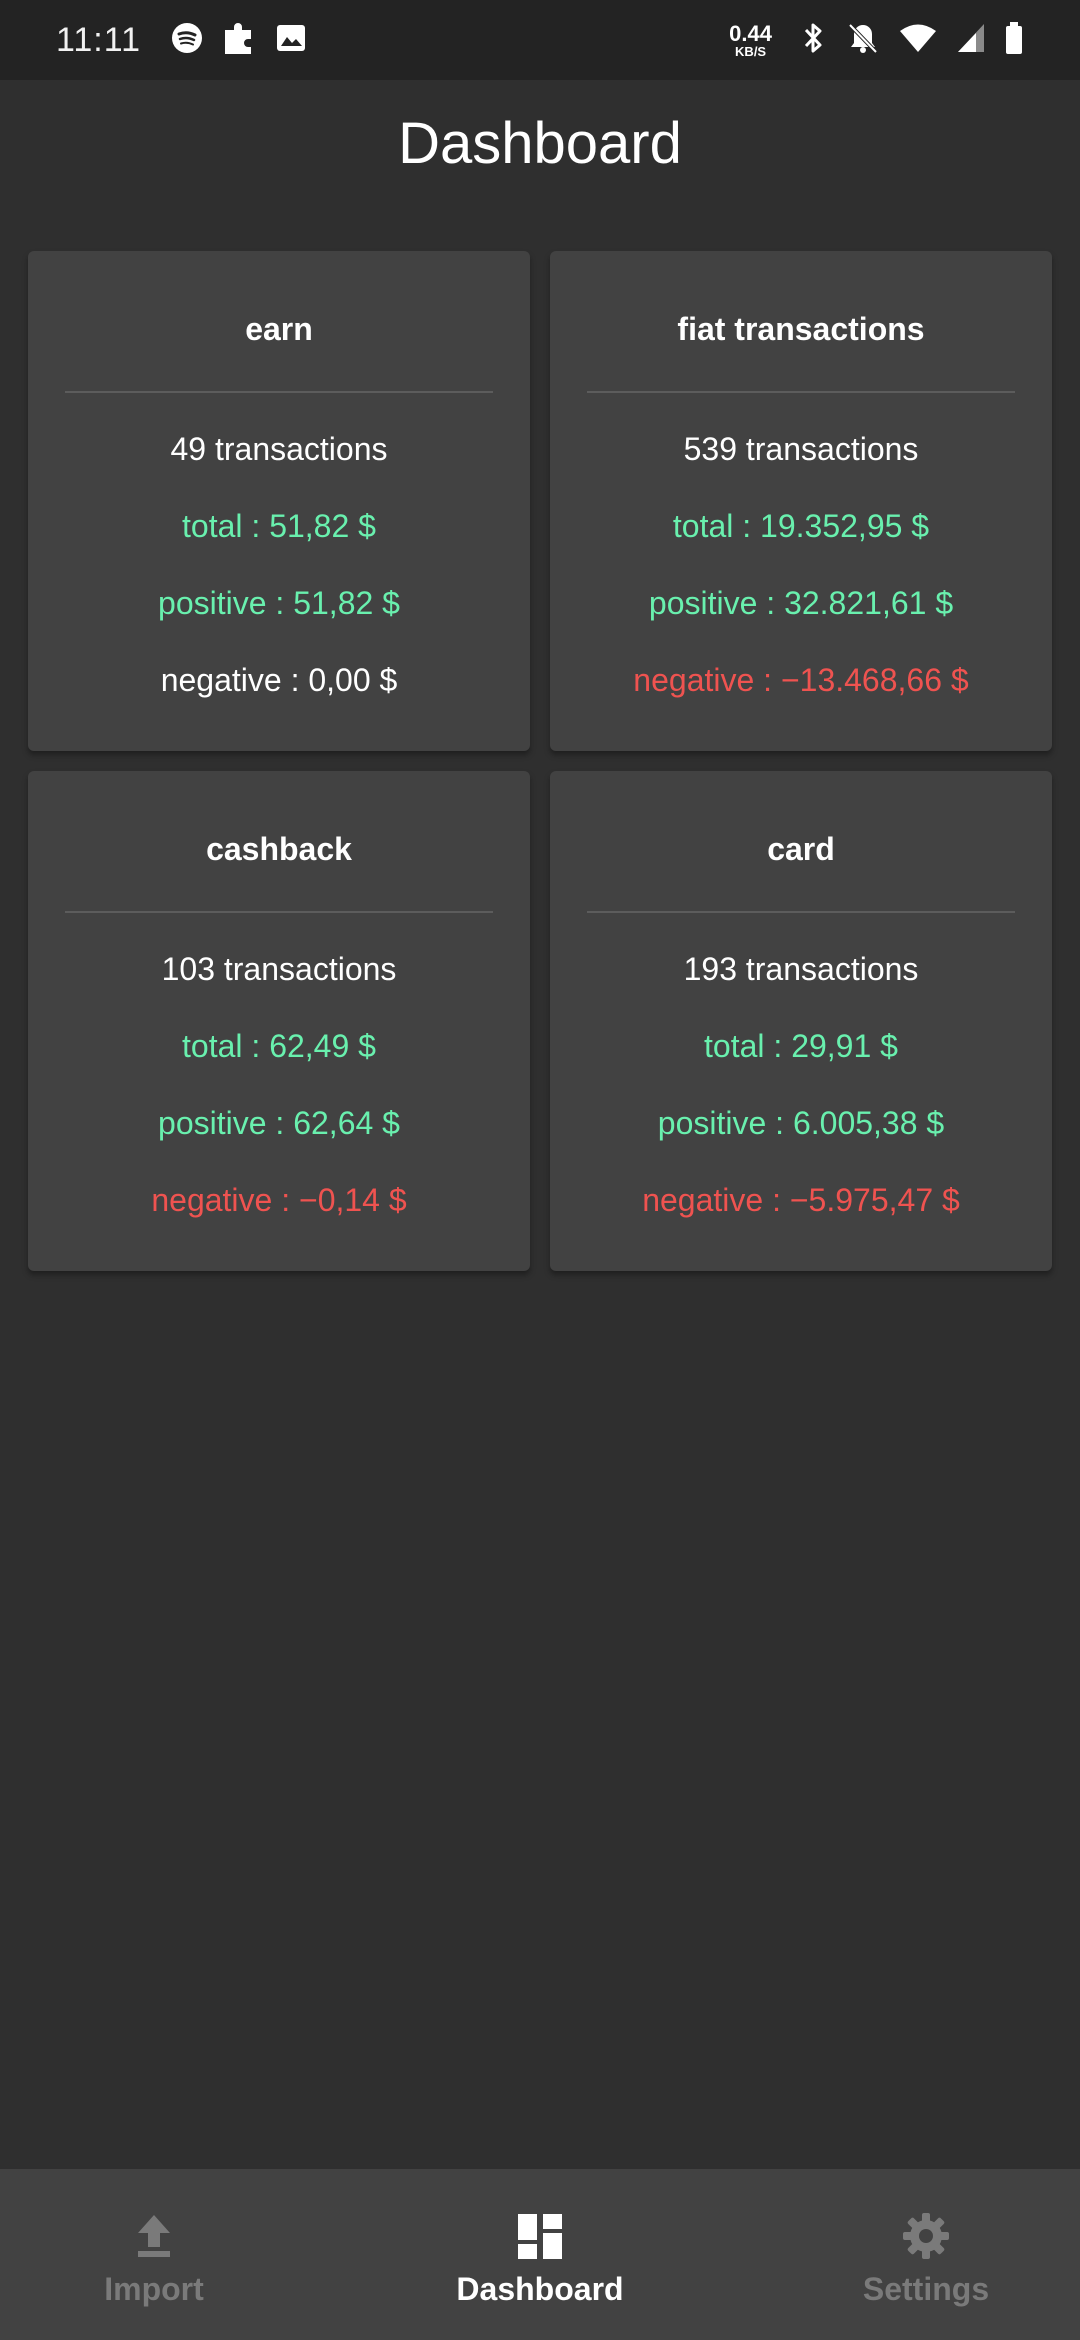 This screenshot has height=2340, width=1080. I want to click on gear-icon, so click(926, 2236).